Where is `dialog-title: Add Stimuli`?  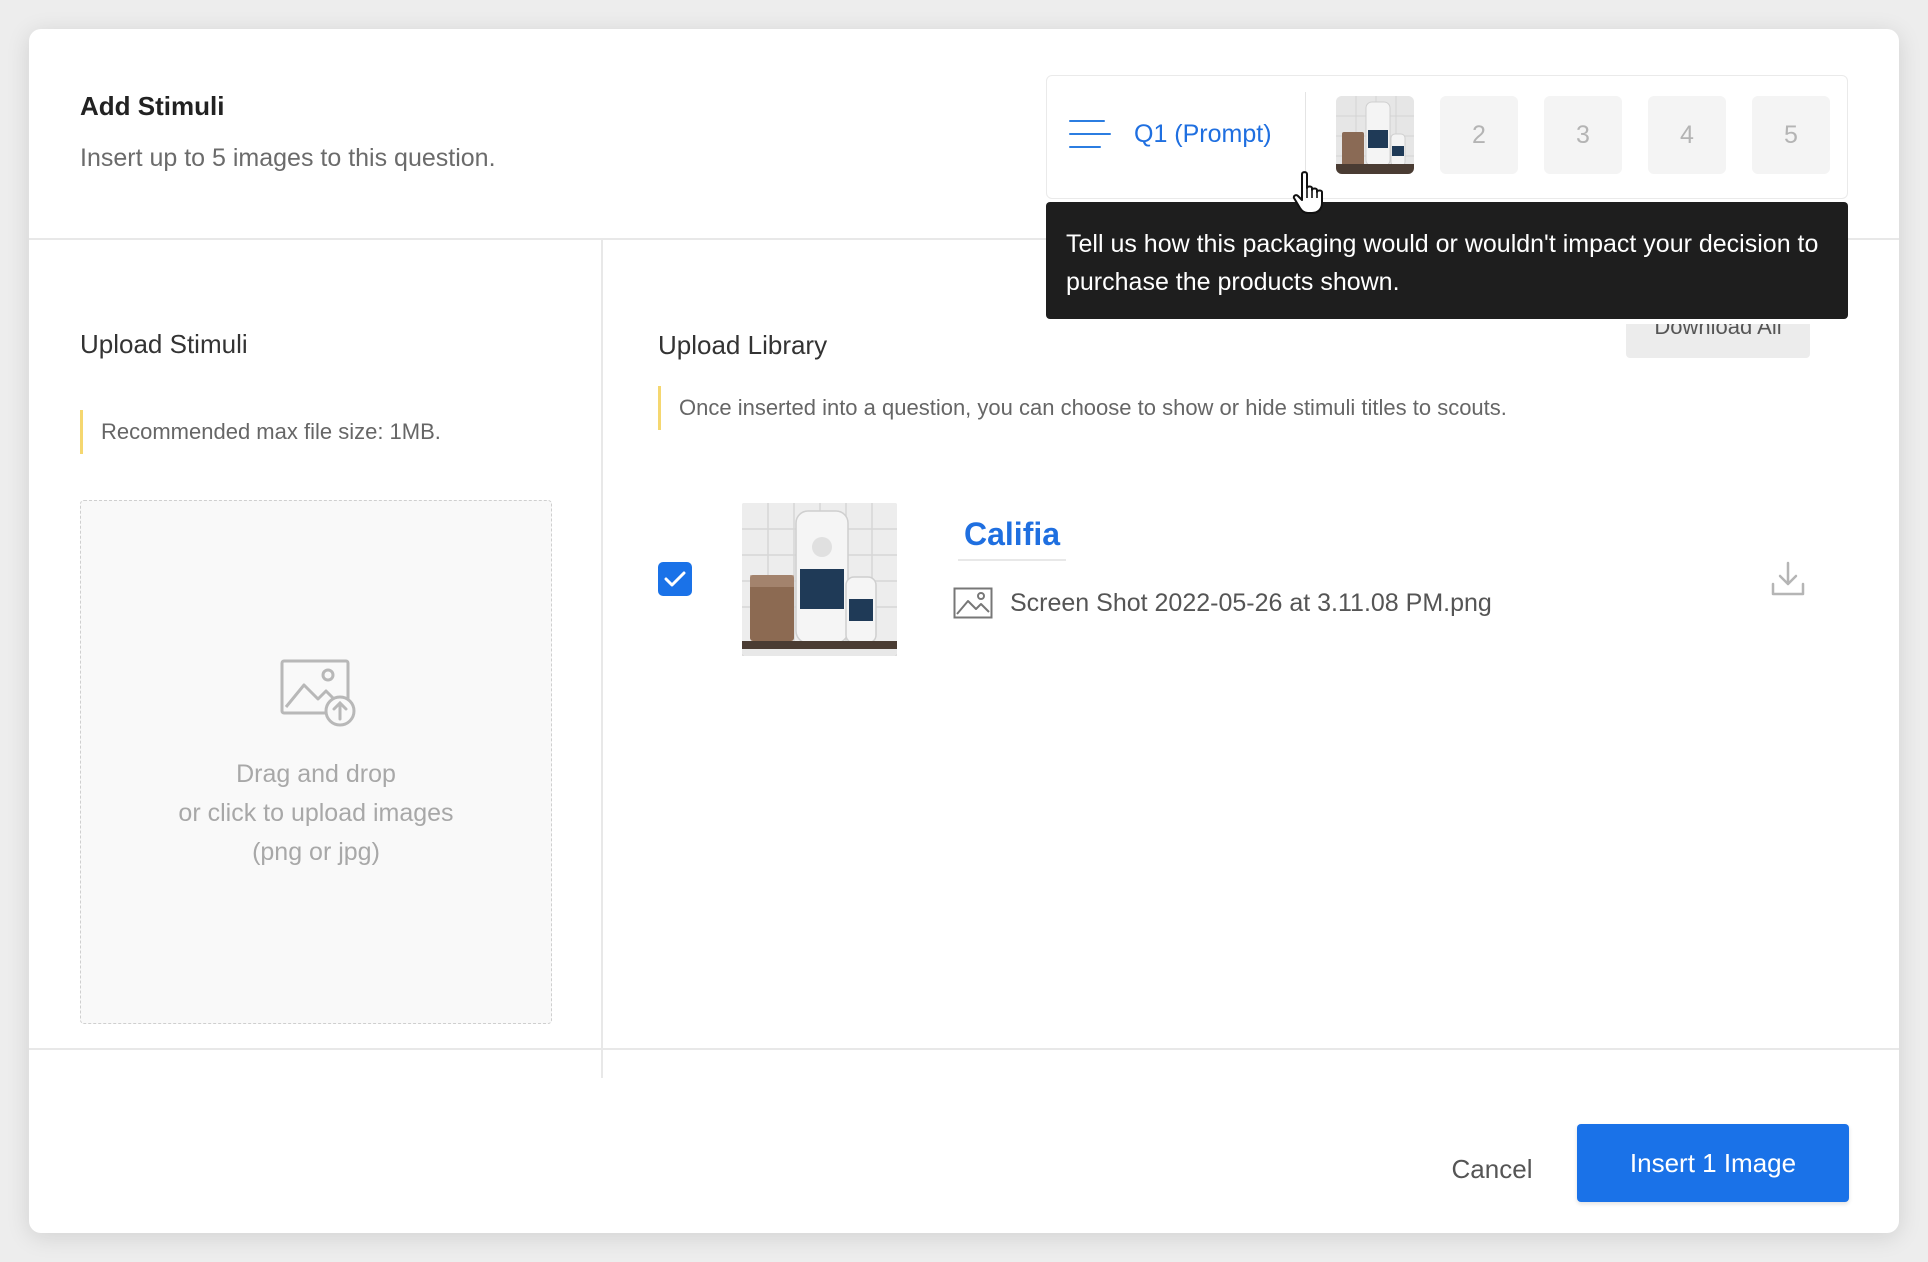 dialog-title: Add Stimuli is located at coordinates (152, 106).